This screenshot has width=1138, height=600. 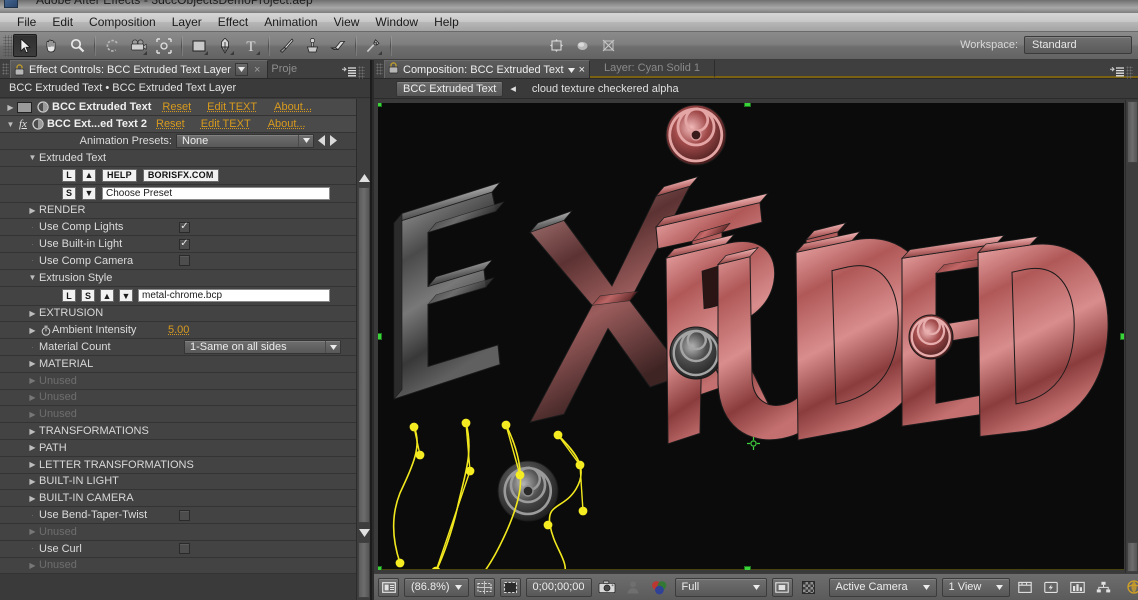 What do you see at coordinates (338, 45) in the screenshot?
I see `eraser-tool` at bounding box center [338, 45].